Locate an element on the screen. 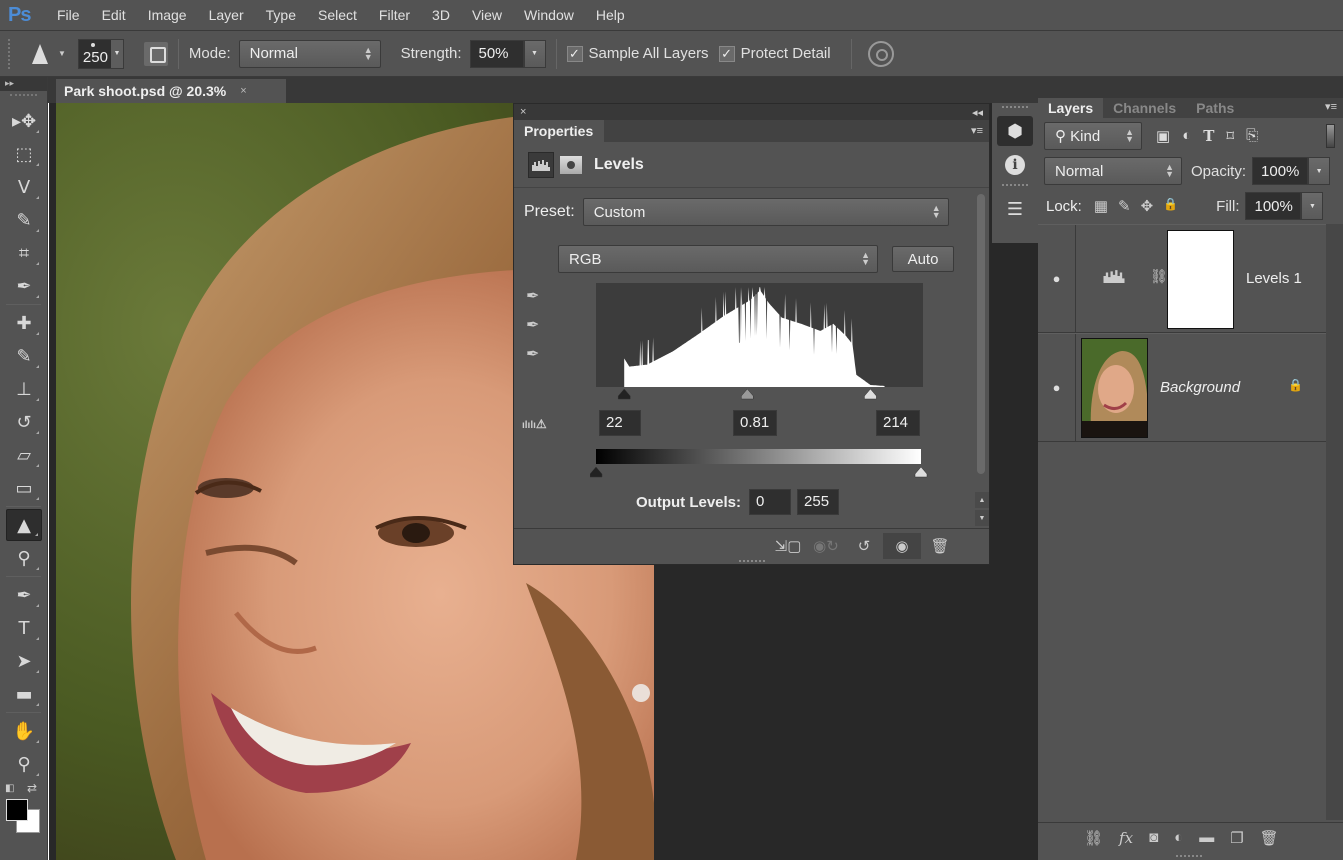 The height and width of the screenshot is (860, 1343). output-levels-slider is located at coordinates (759, 472).